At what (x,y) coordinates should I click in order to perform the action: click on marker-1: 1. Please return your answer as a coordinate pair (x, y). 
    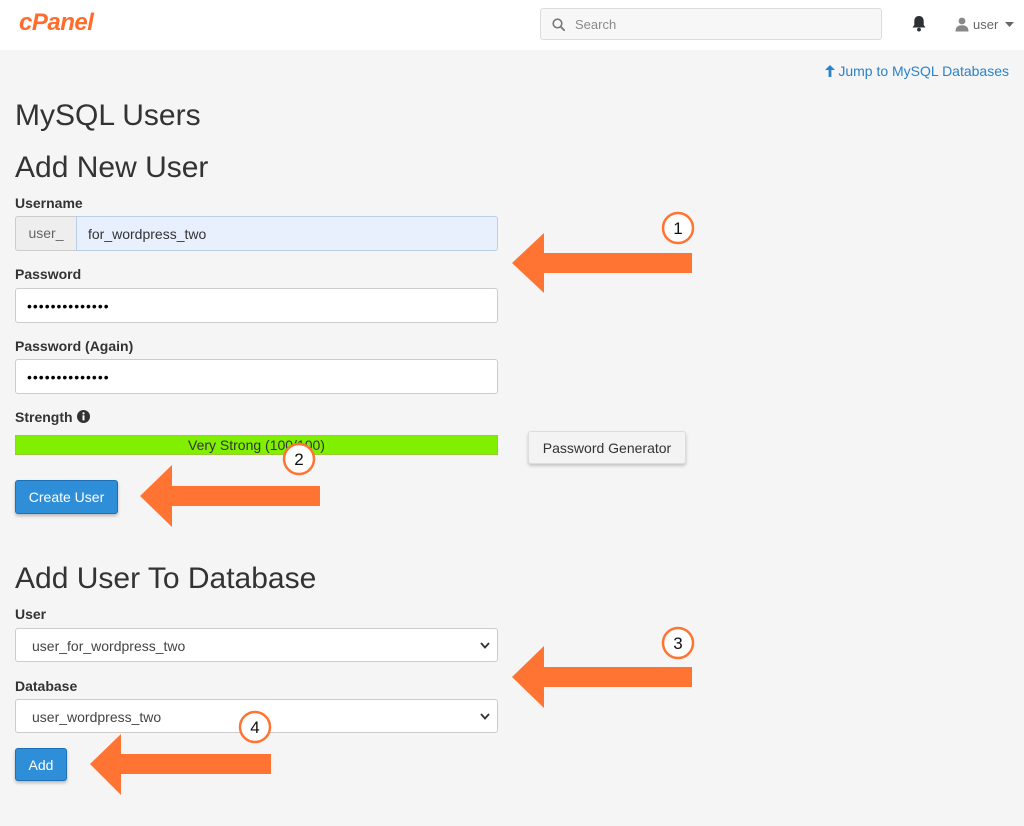
    Looking at the image, I should click on (678, 228).